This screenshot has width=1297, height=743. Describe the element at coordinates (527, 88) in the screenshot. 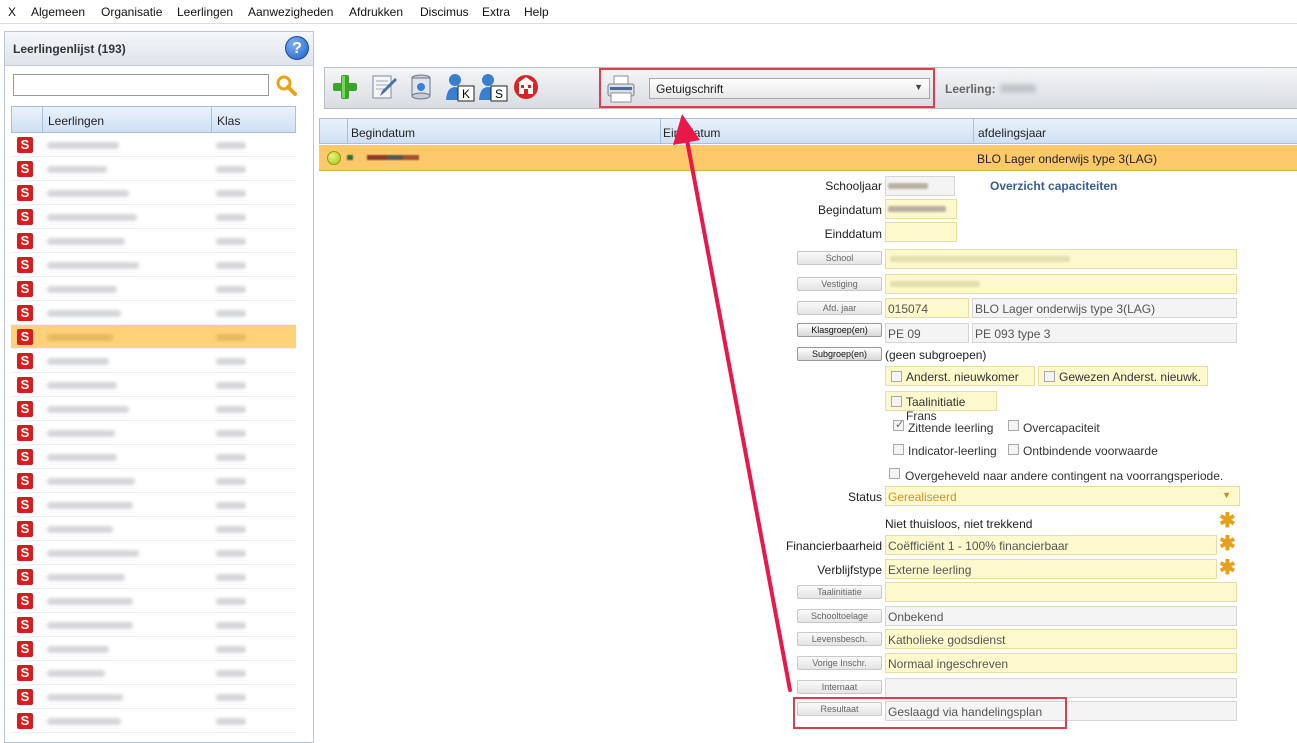

I see `building-icon` at that location.